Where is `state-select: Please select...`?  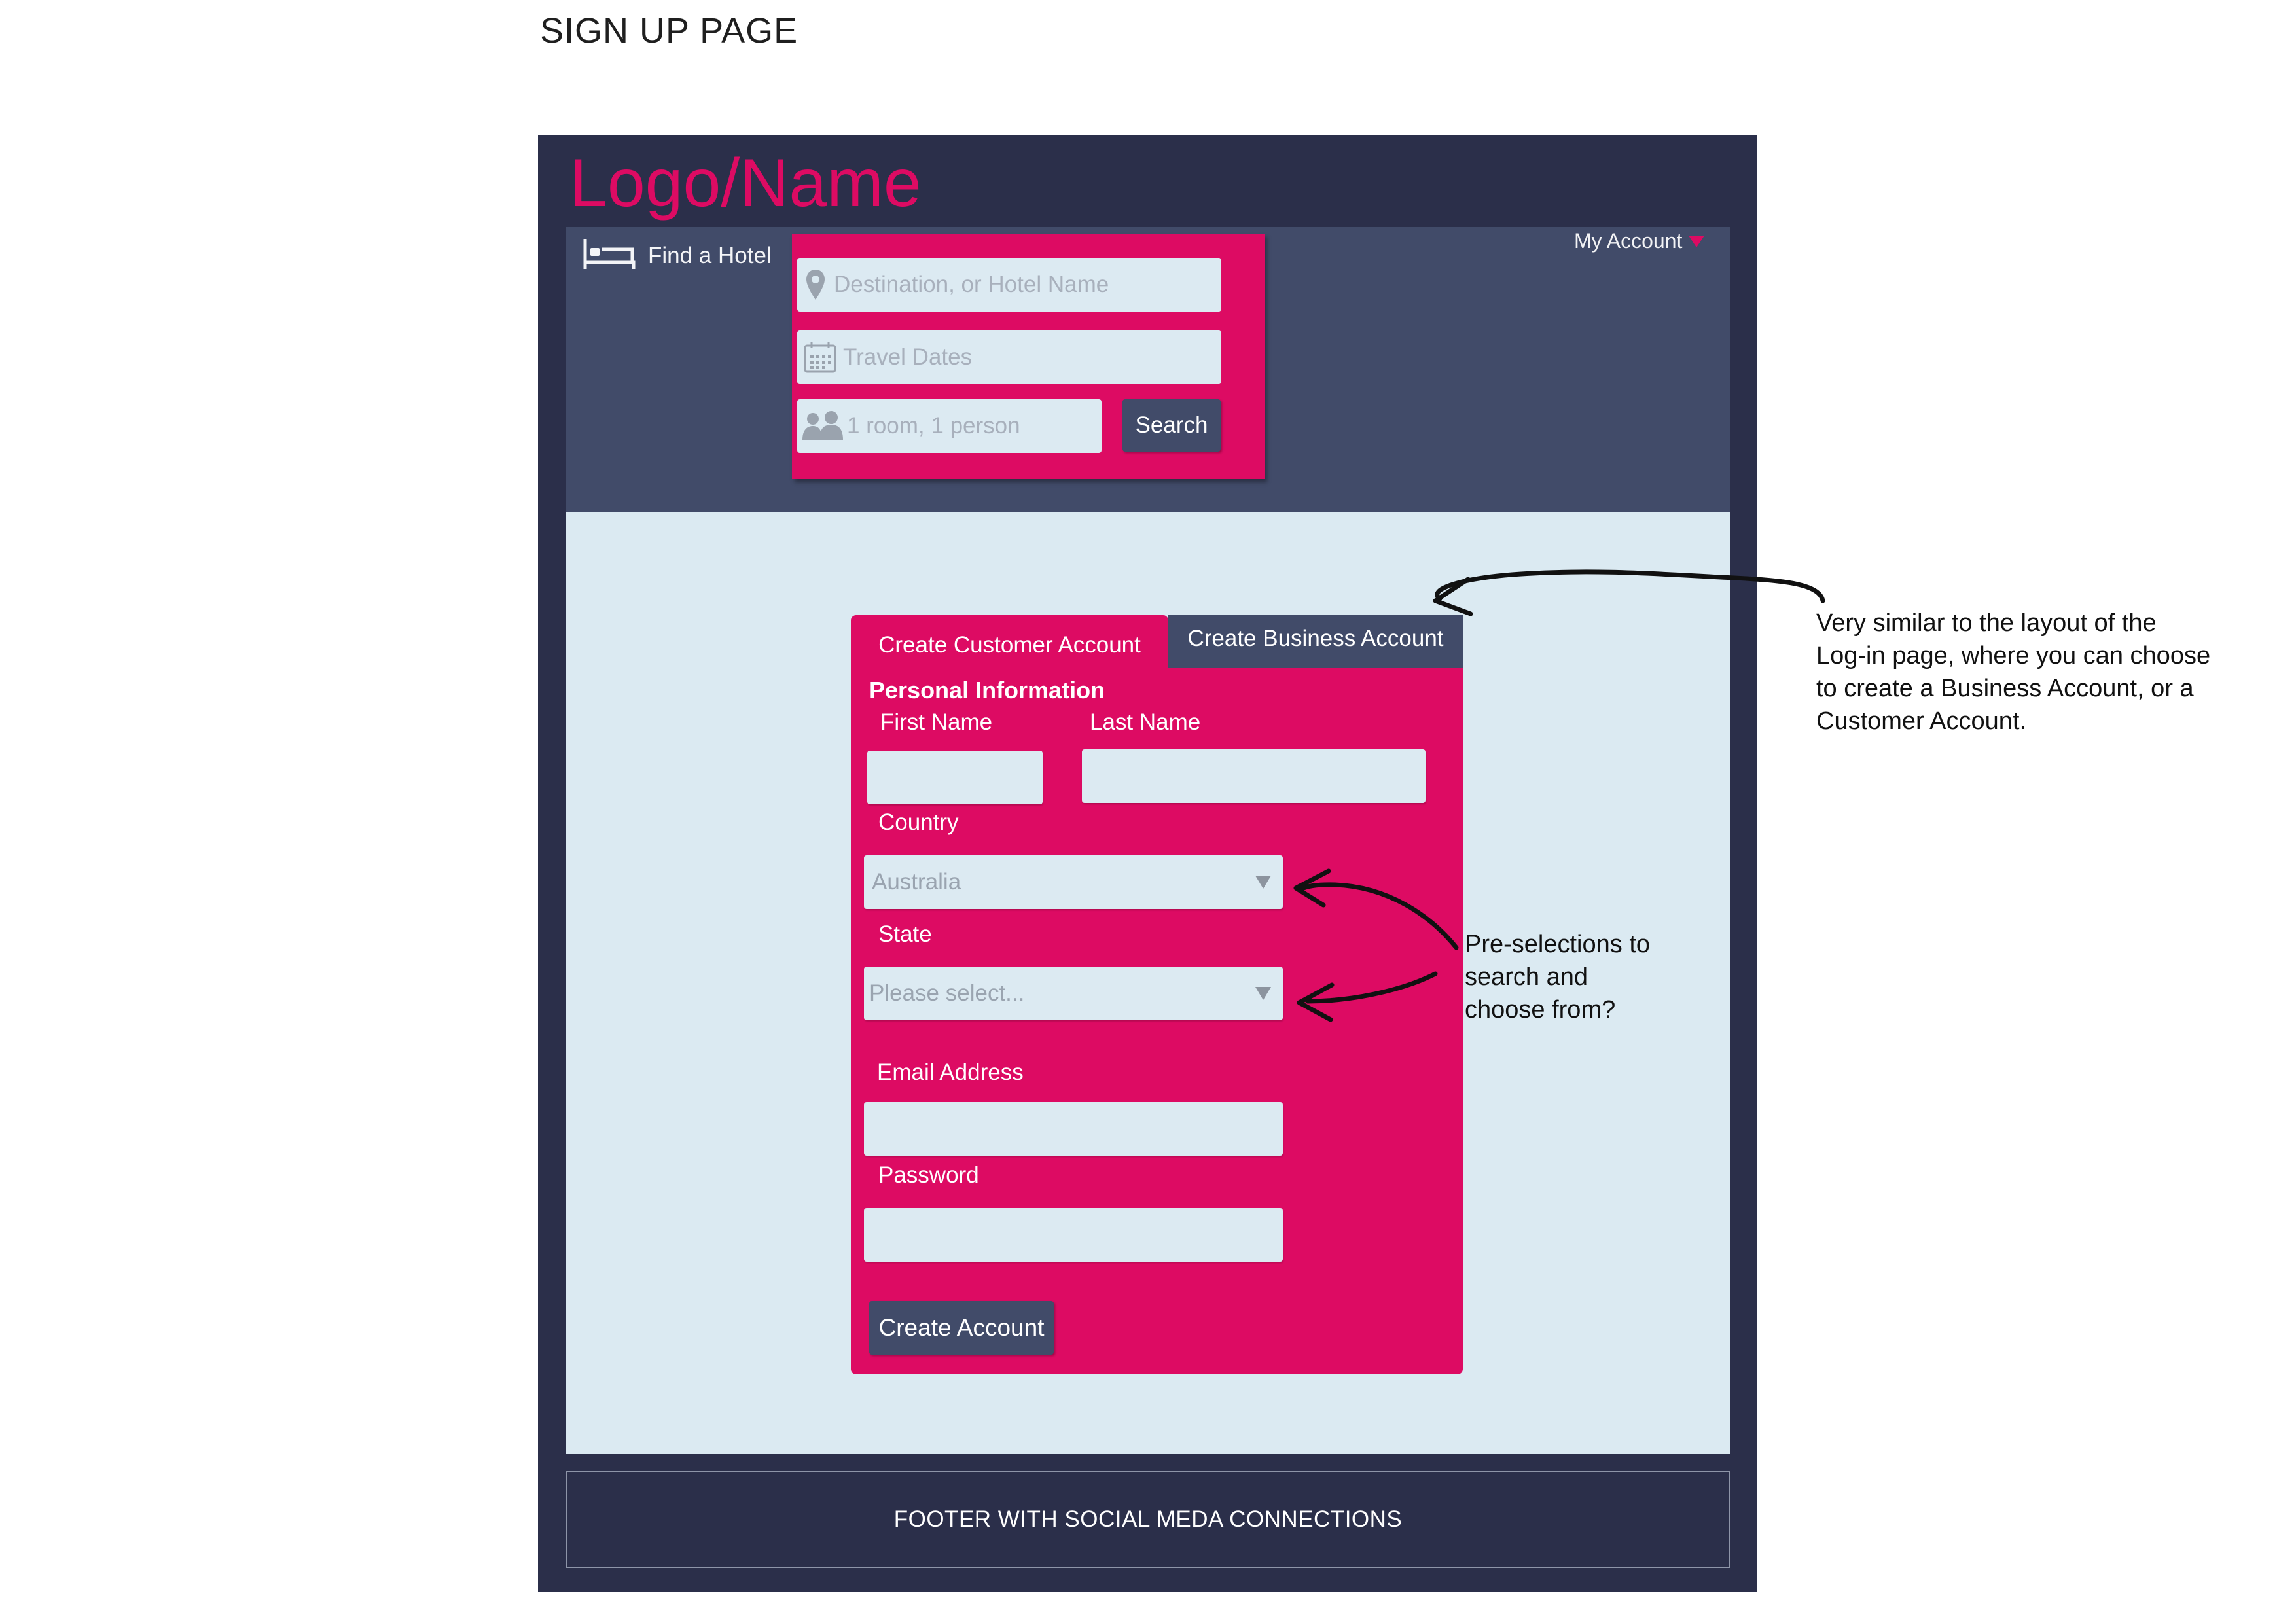
state-select: Please select... is located at coordinates (1073, 993).